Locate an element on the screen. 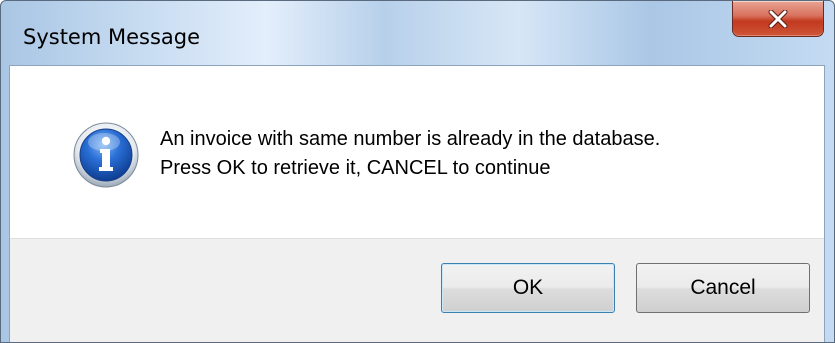 The width and height of the screenshot is (835, 343). cancel-button: Cancel is located at coordinates (723, 288).